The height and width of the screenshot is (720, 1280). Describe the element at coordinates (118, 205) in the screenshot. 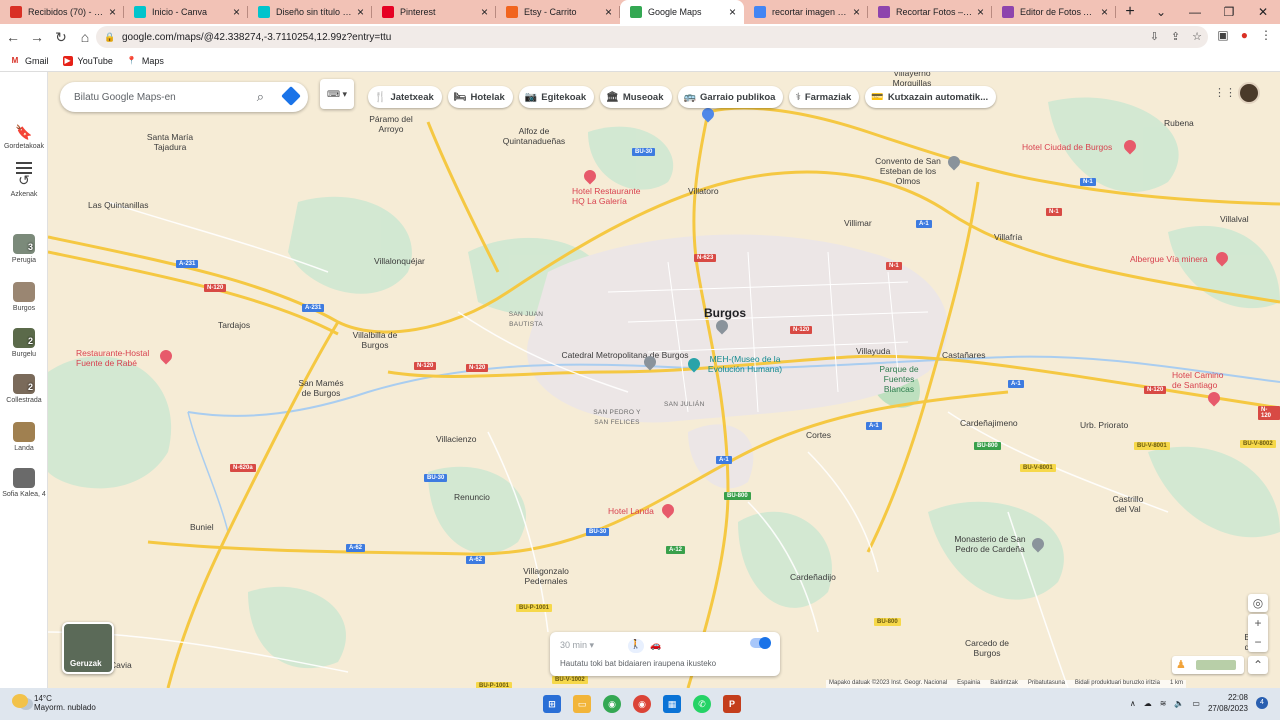

I see `map-label-las-quintanillas: Las Quintanillas` at that location.